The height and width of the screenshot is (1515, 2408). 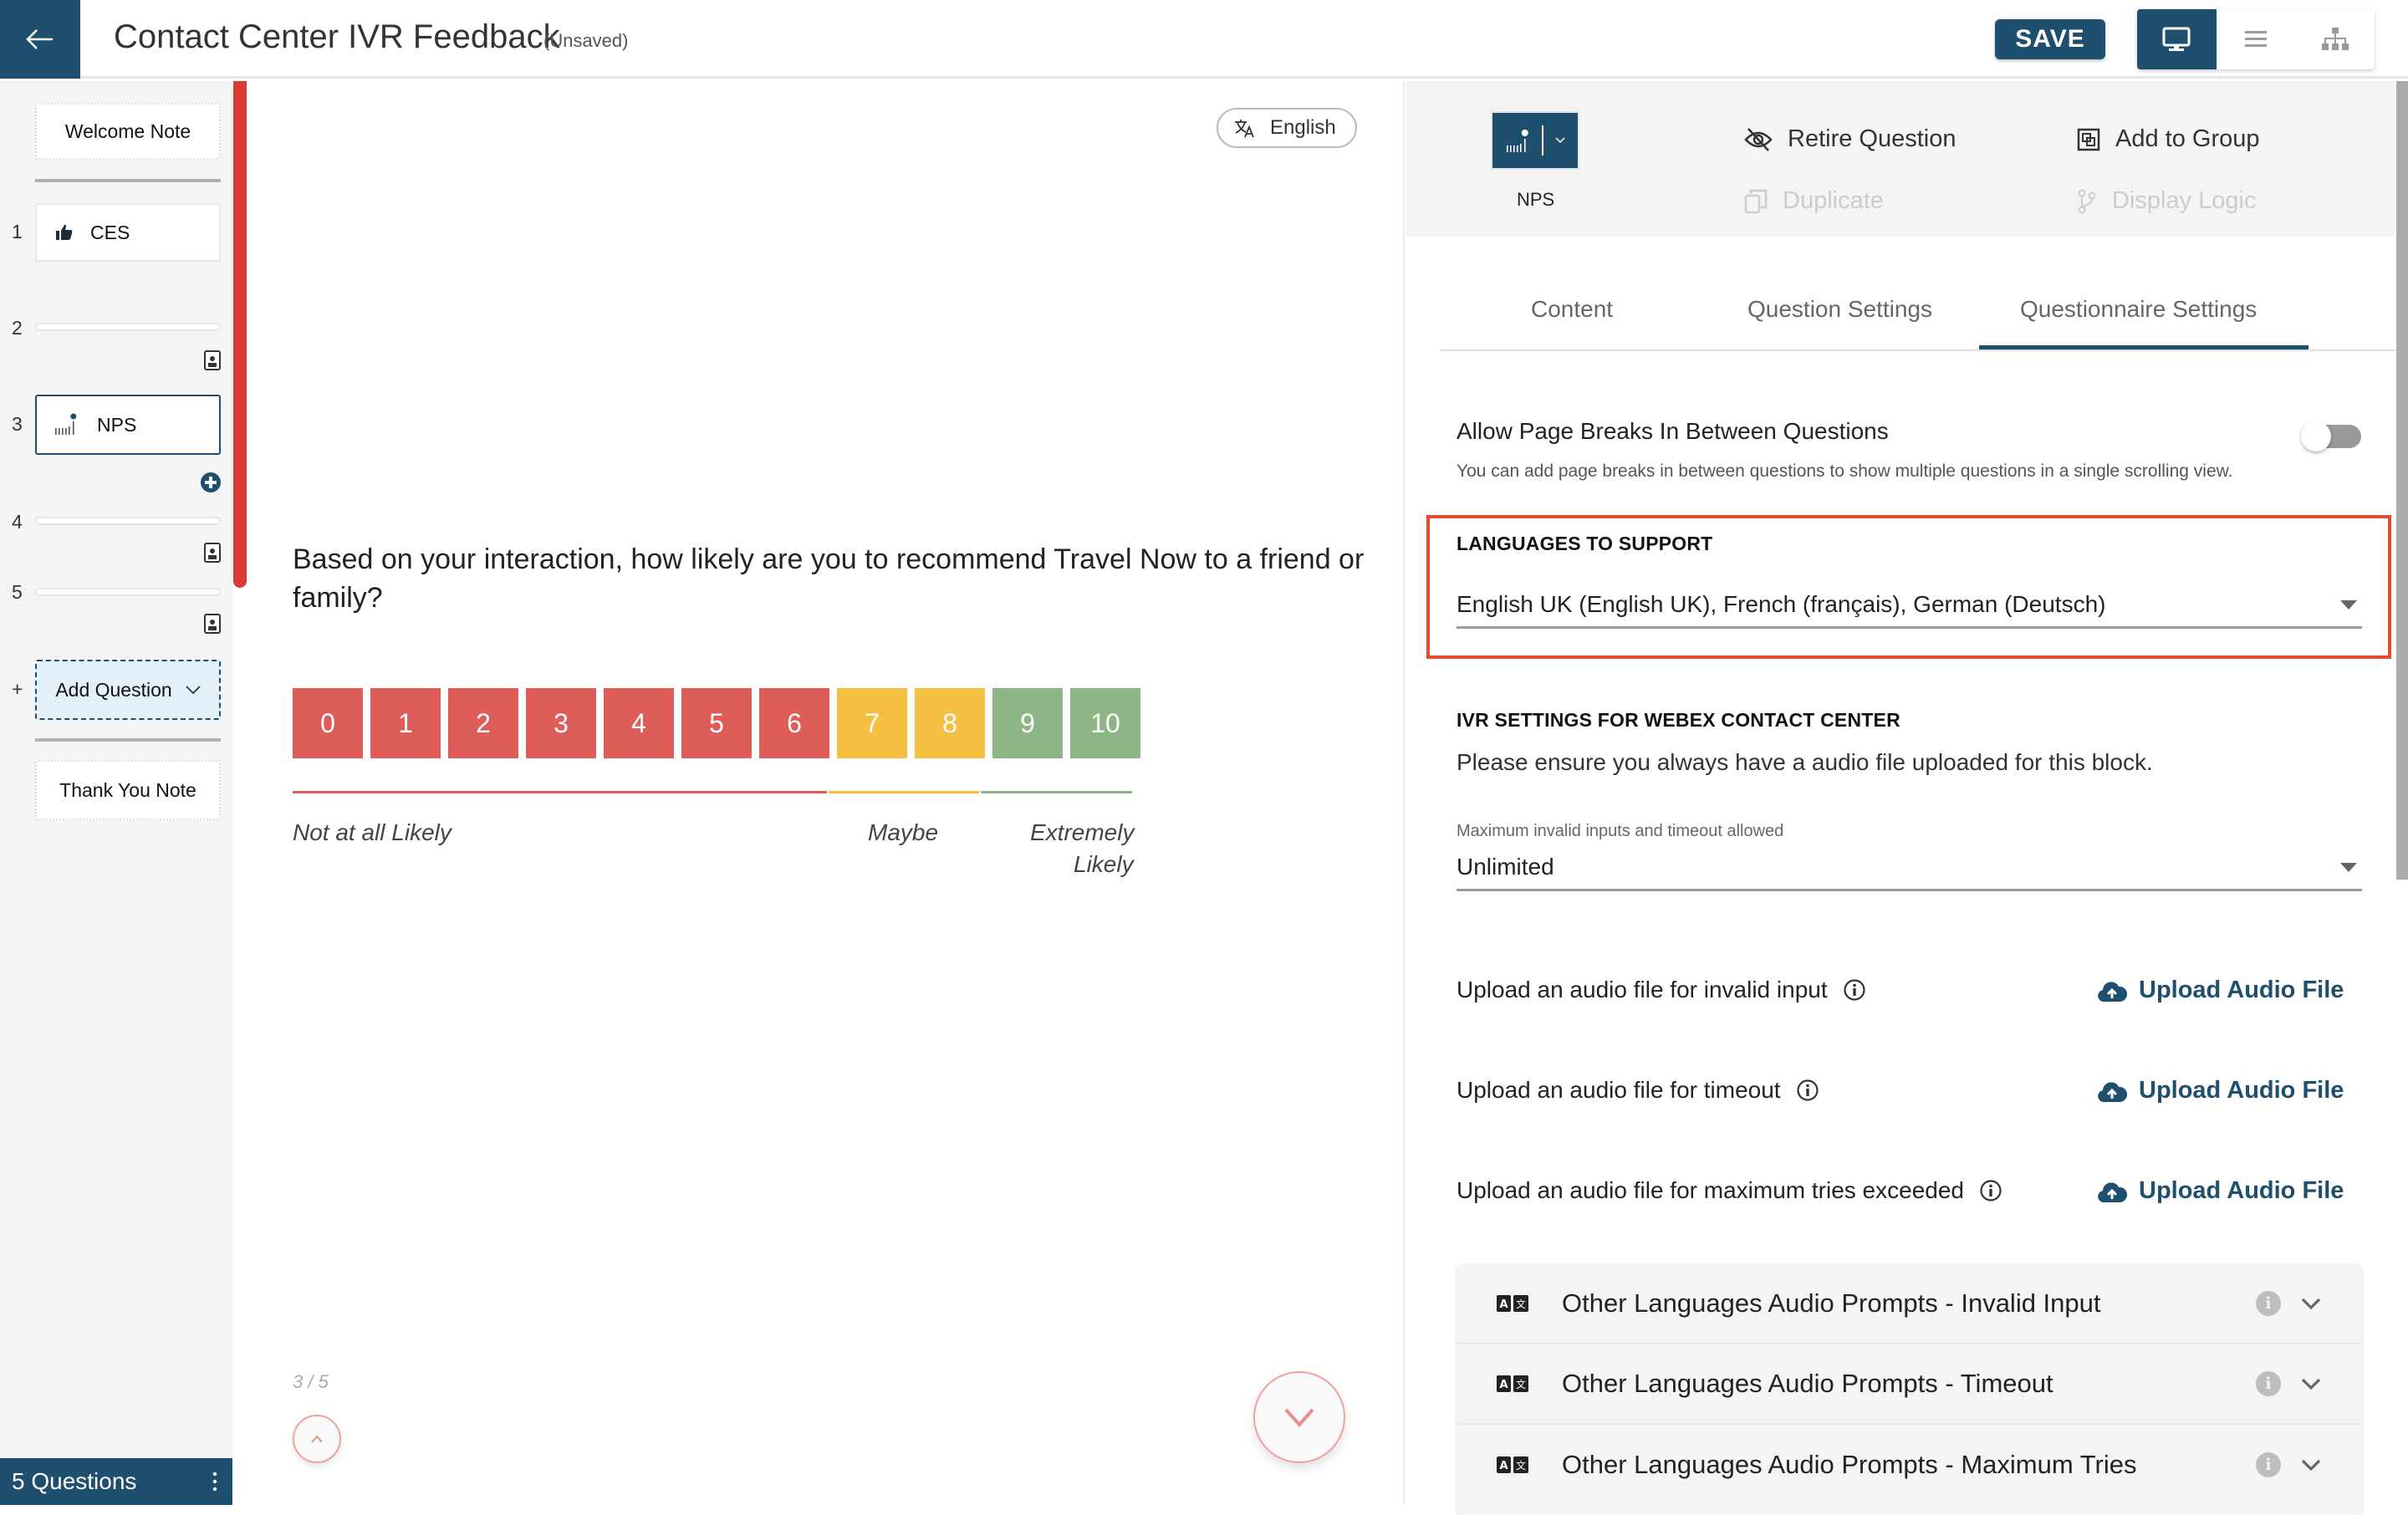 I want to click on hierarchy-view-button, so click(x=2335, y=39).